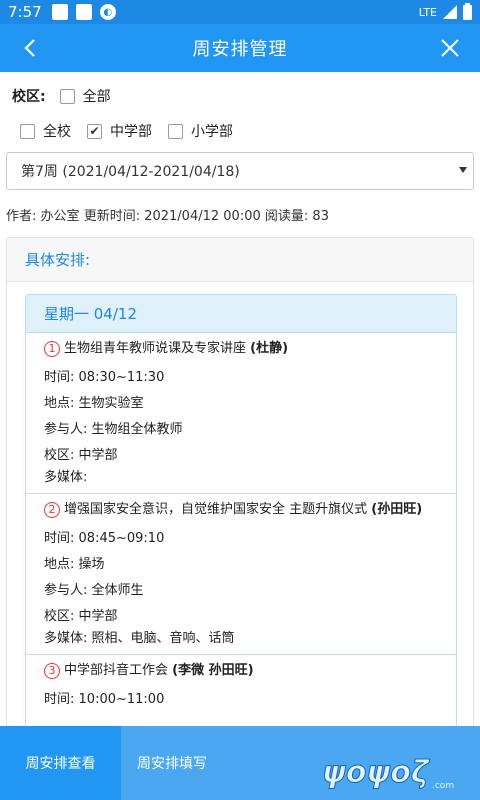 Image resolution: width=480 pixels, height=800 pixels. I want to click on item-title-line: 1 生物组青年教师说课及专家讲座 (杜静), so click(243, 349).